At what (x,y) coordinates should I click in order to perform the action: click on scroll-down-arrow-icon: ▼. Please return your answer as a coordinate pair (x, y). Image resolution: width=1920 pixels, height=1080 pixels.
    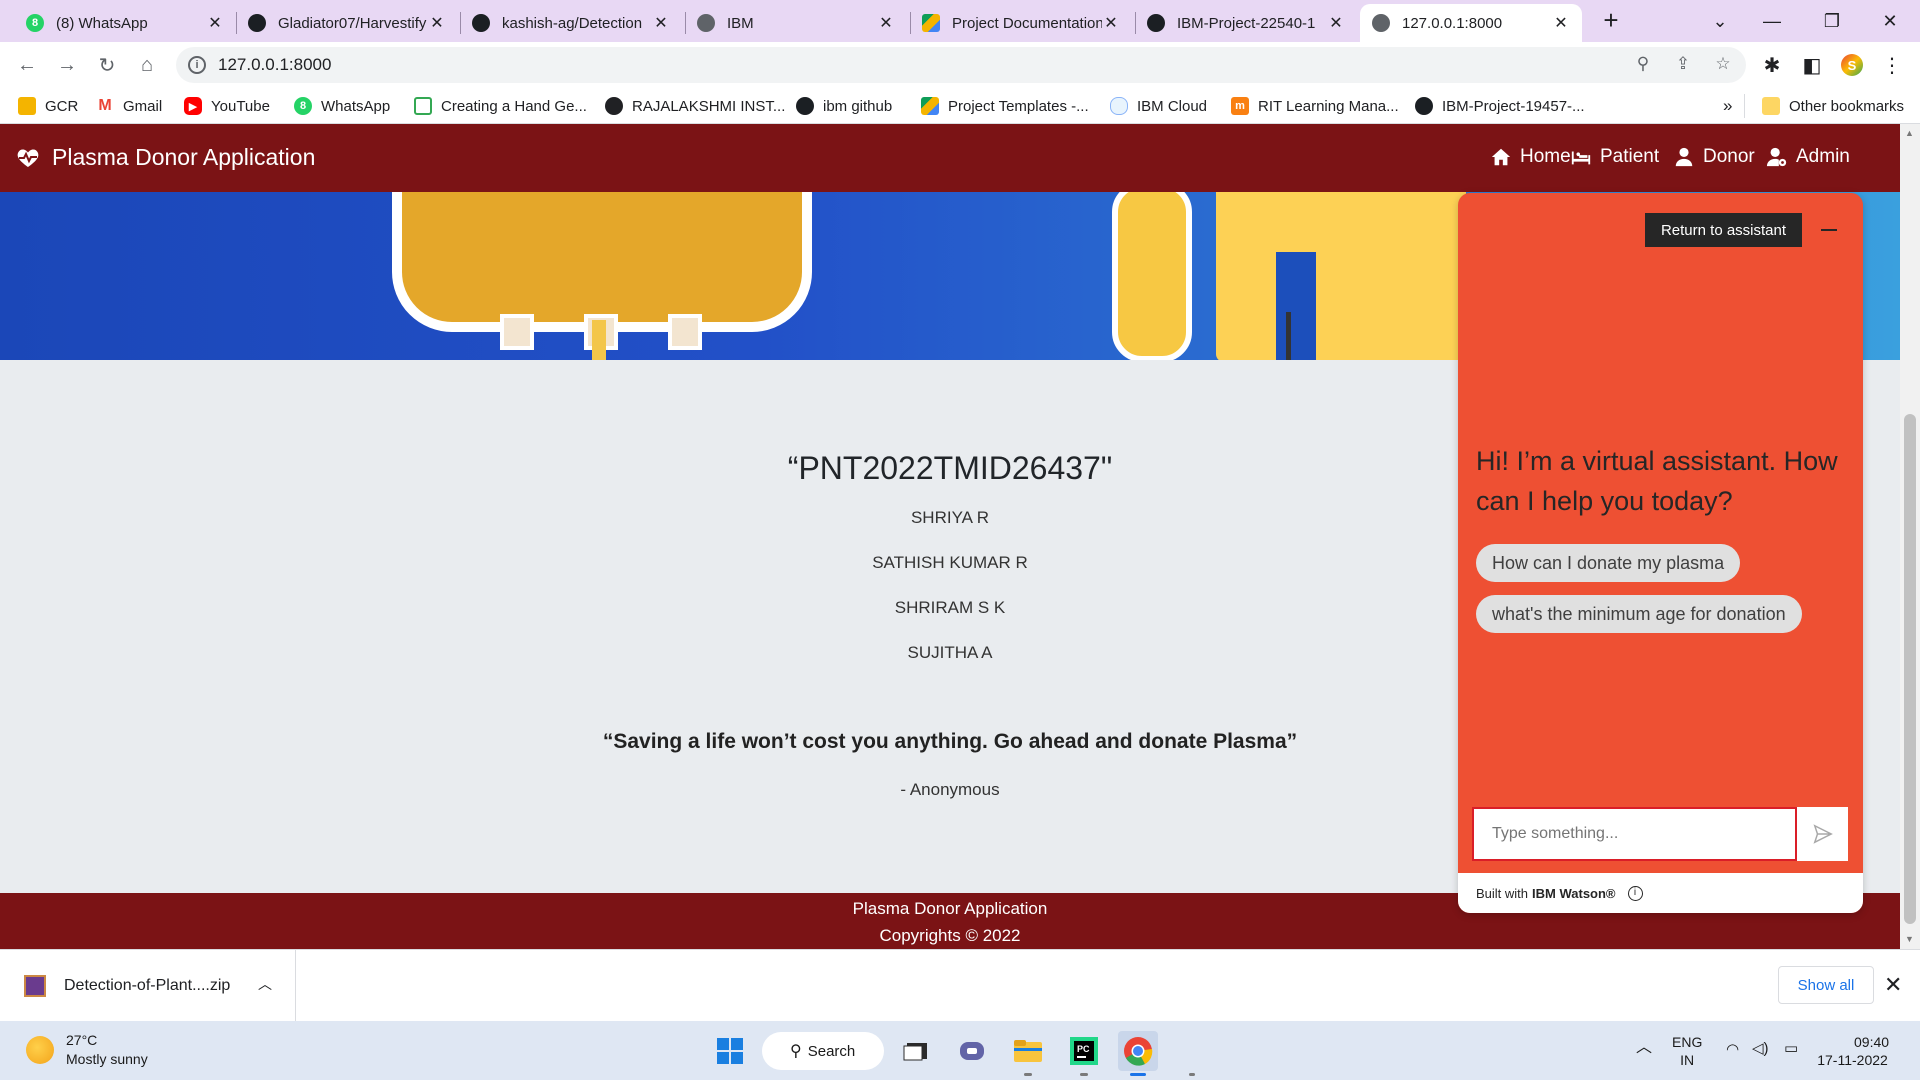
    Looking at the image, I should click on (1909, 939).